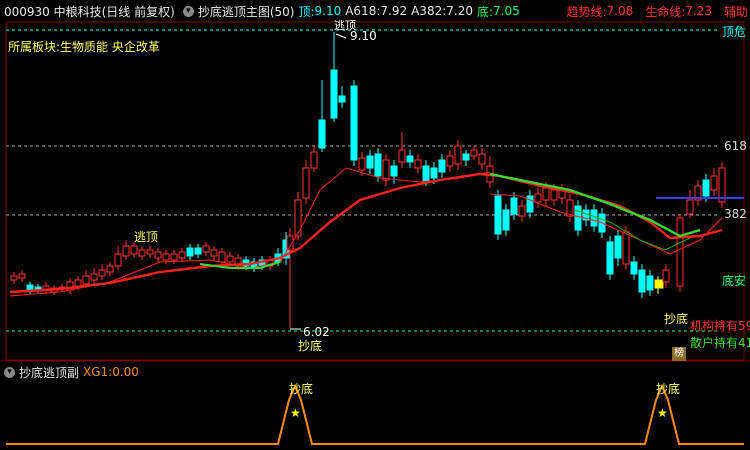 The height and width of the screenshot is (450, 750). What do you see at coordinates (49, 372) in the screenshot?
I see `sub-title: 抄底逃顶副` at bounding box center [49, 372].